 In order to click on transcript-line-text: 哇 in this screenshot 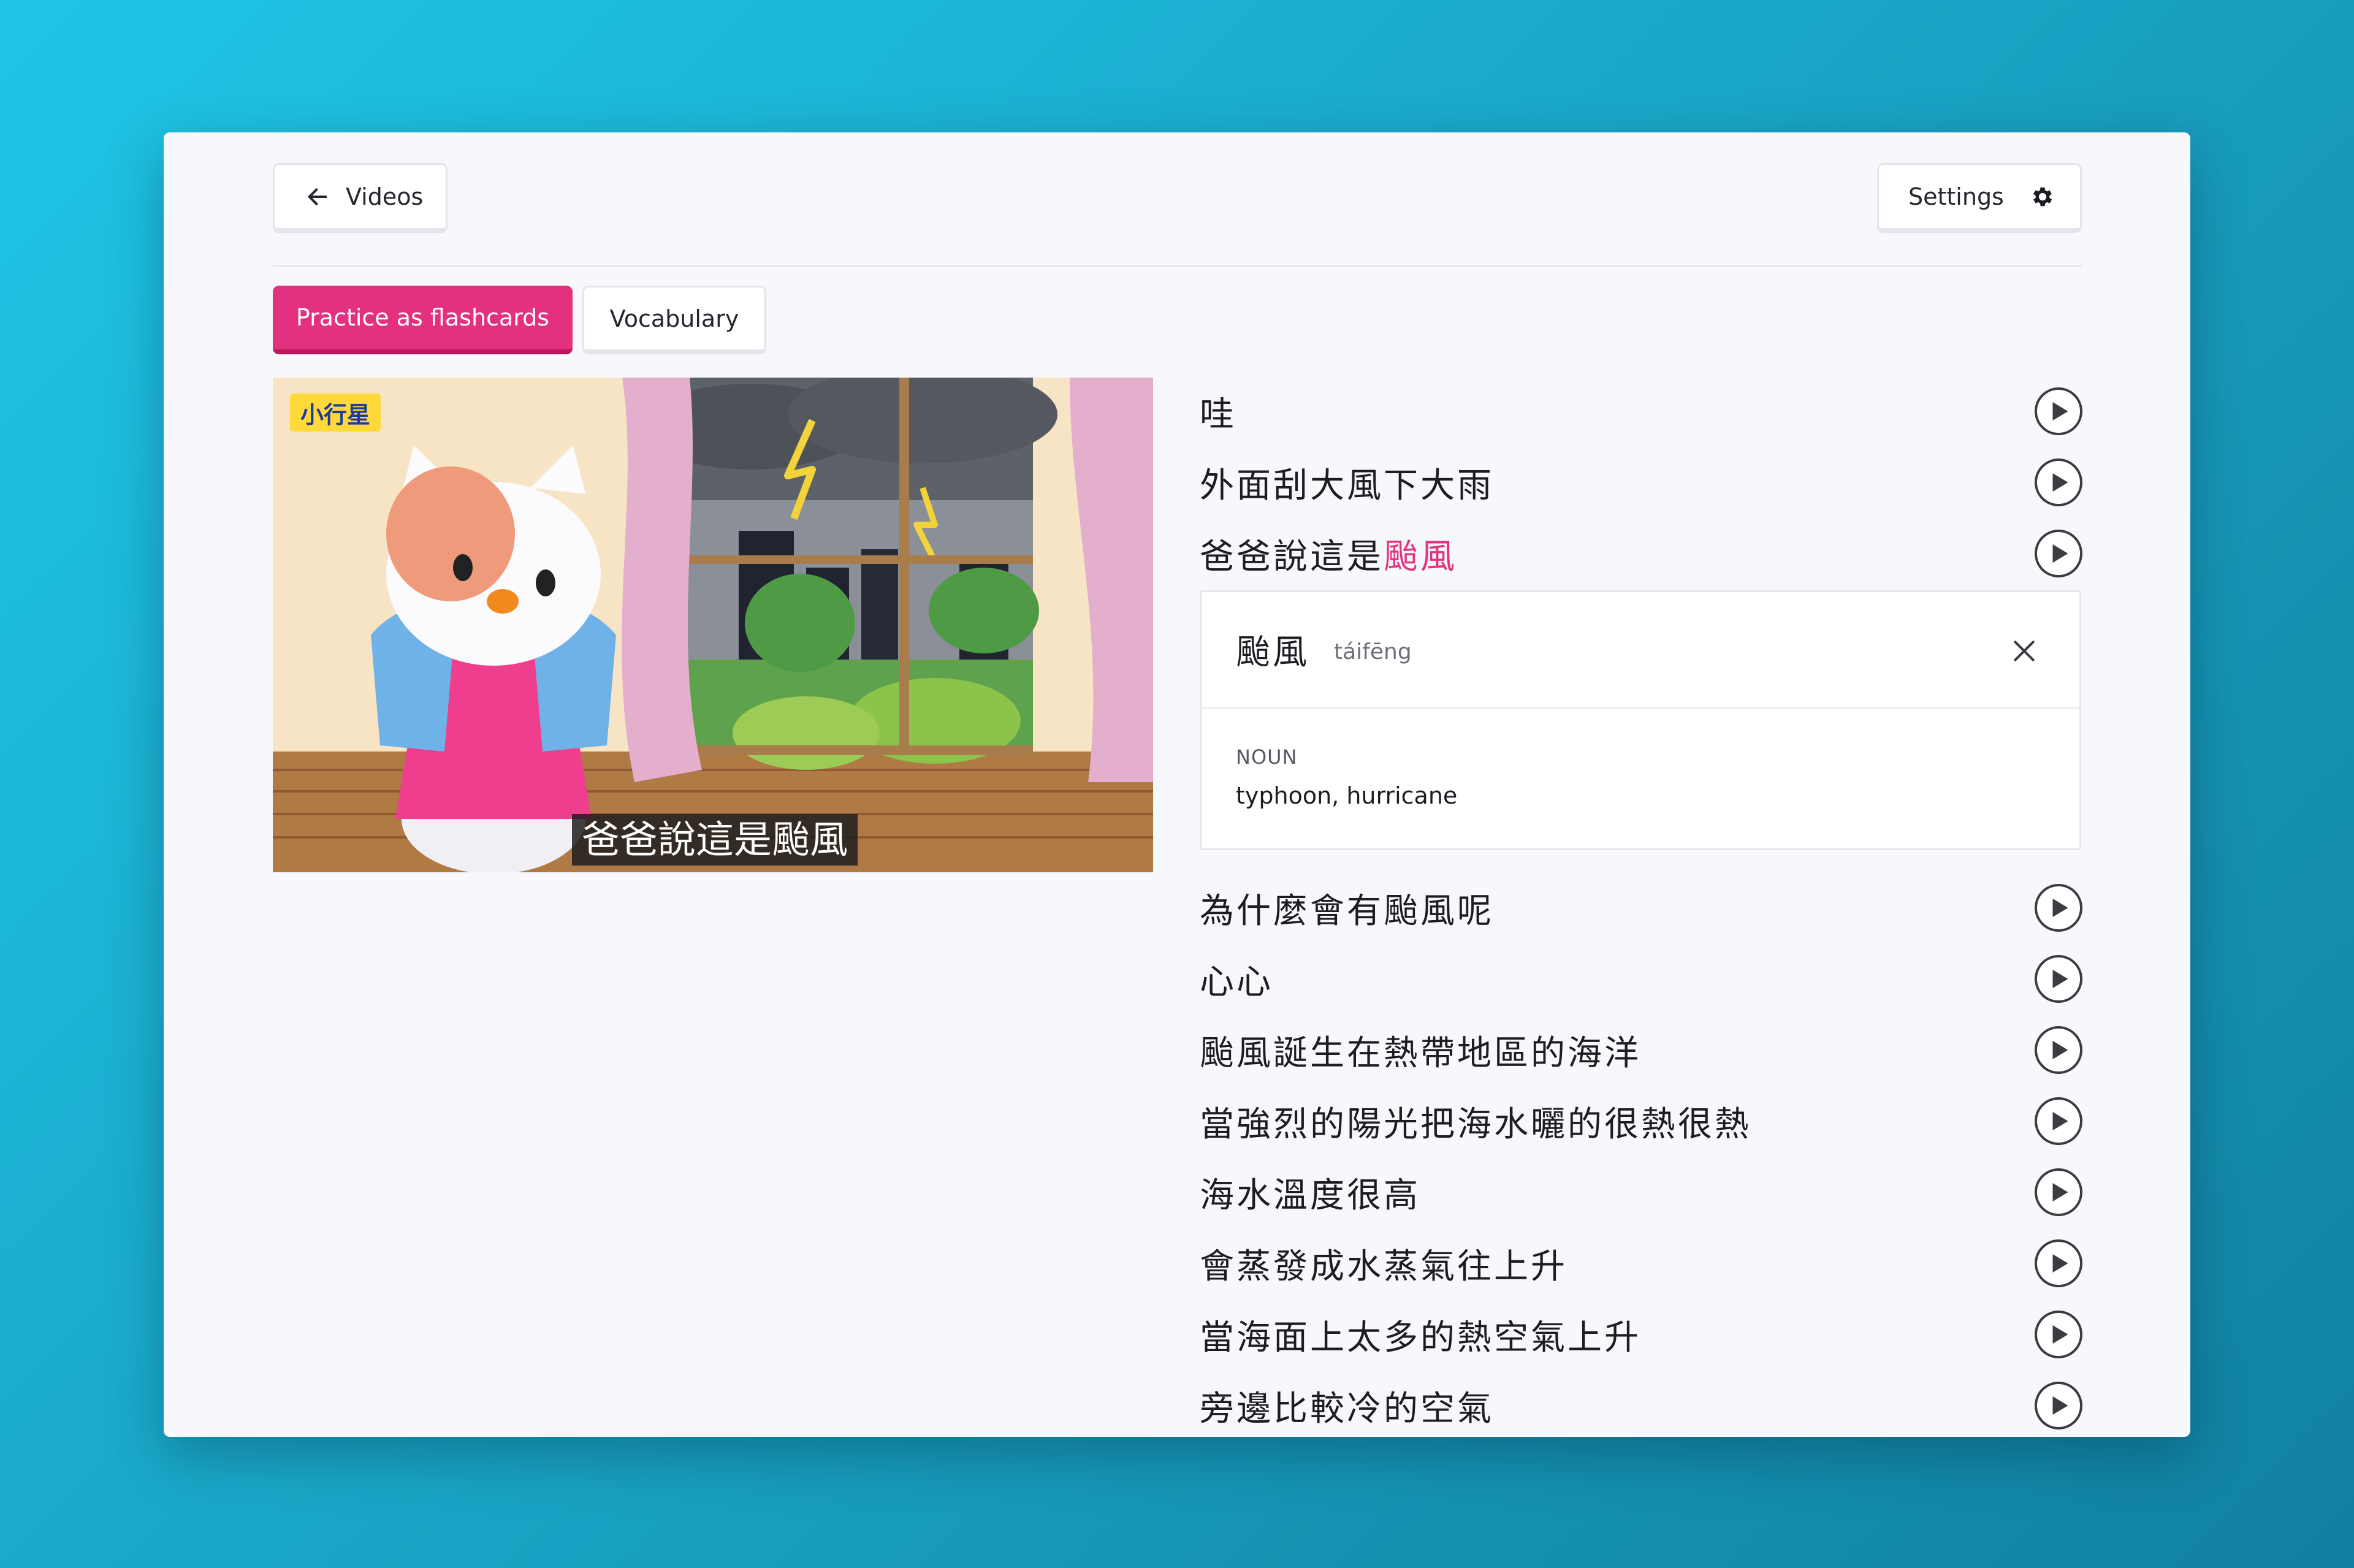, I will do `click(1218, 411)`.